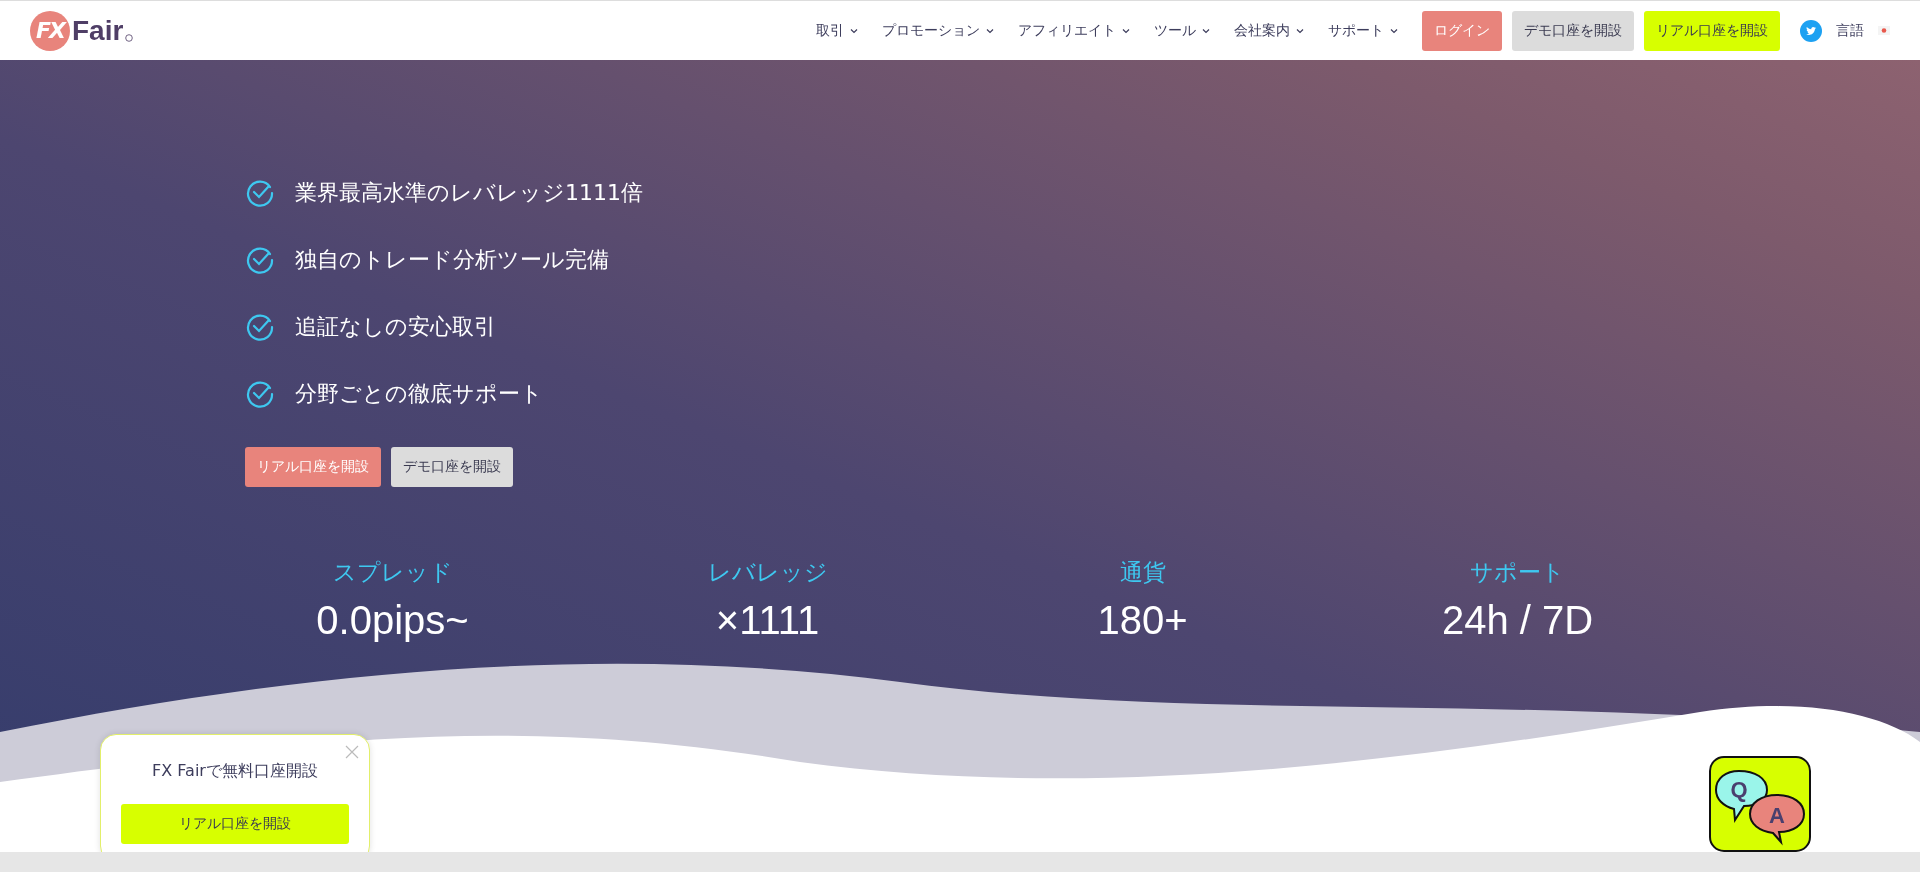 This screenshot has height=872, width=1920. I want to click on logo-mark: FX, so click(50, 30).